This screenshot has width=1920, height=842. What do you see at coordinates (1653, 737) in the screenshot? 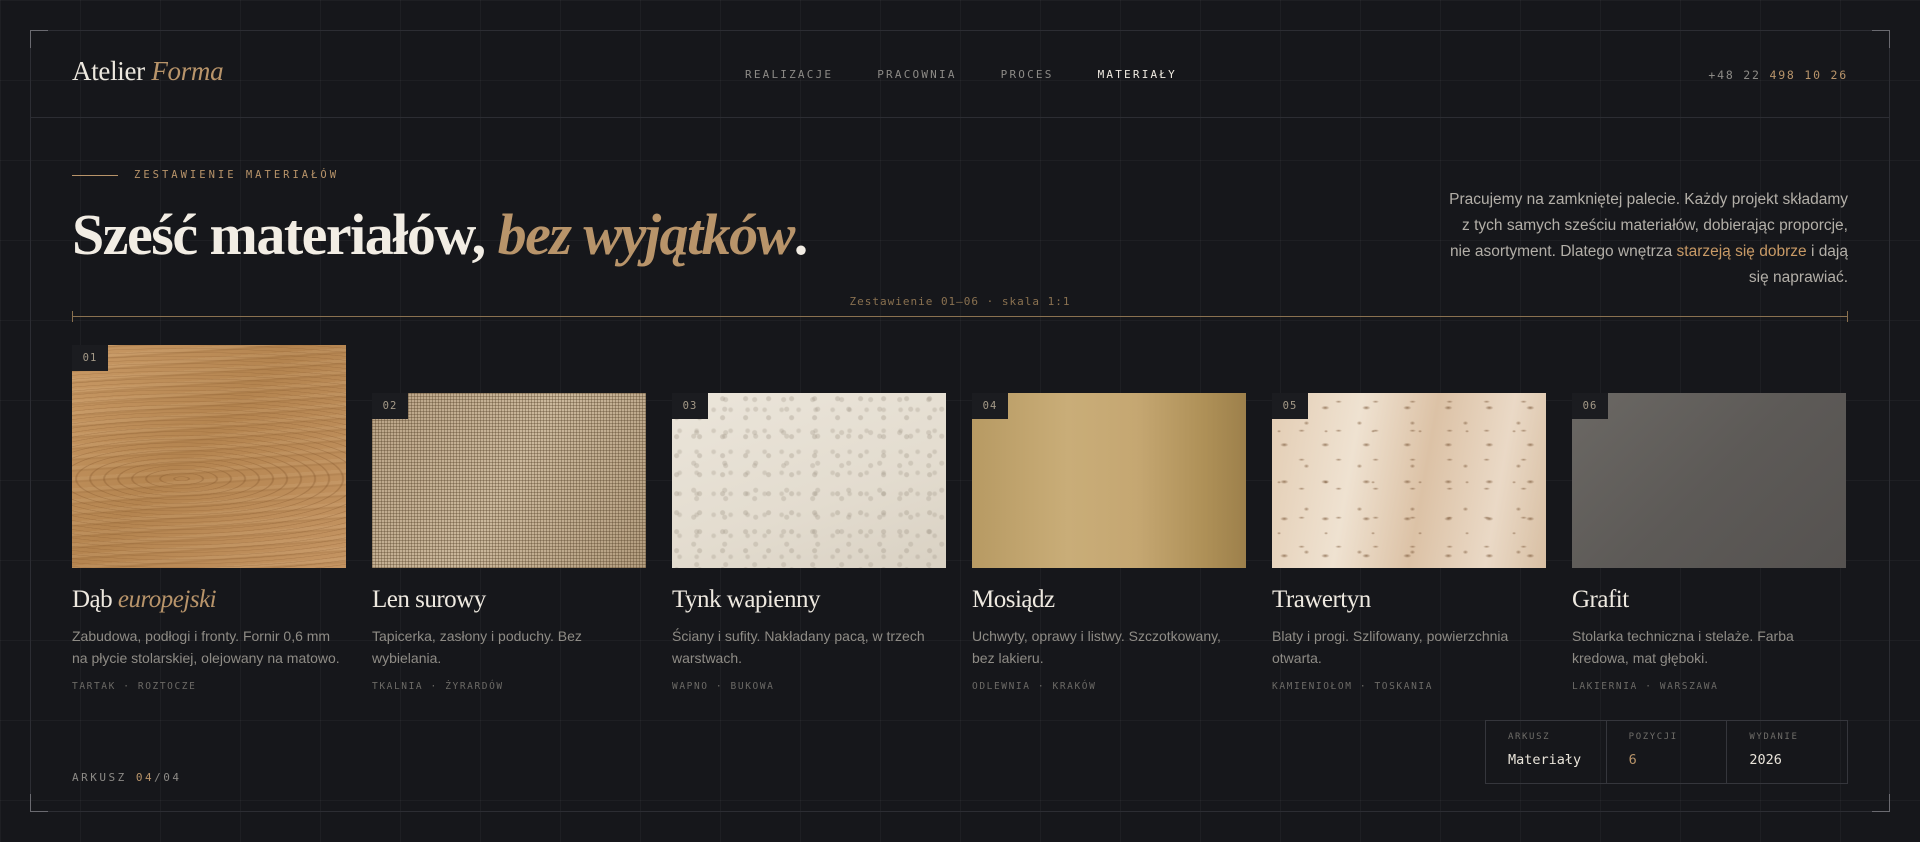
I see `info-key: POZYCJI` at bounding box center [1653, 737].